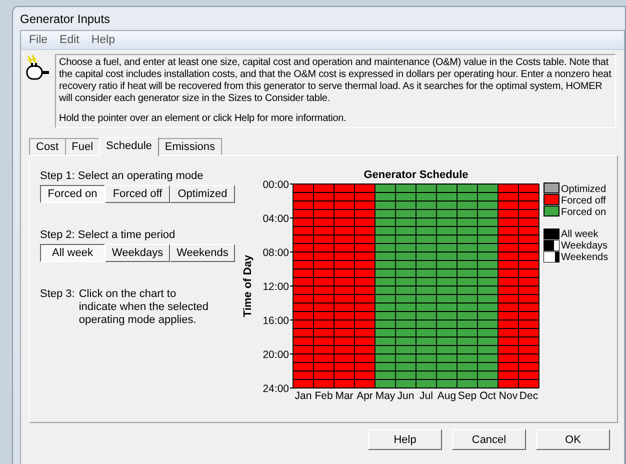  I want to click on tick-label: 04:00, so click(275, 219).